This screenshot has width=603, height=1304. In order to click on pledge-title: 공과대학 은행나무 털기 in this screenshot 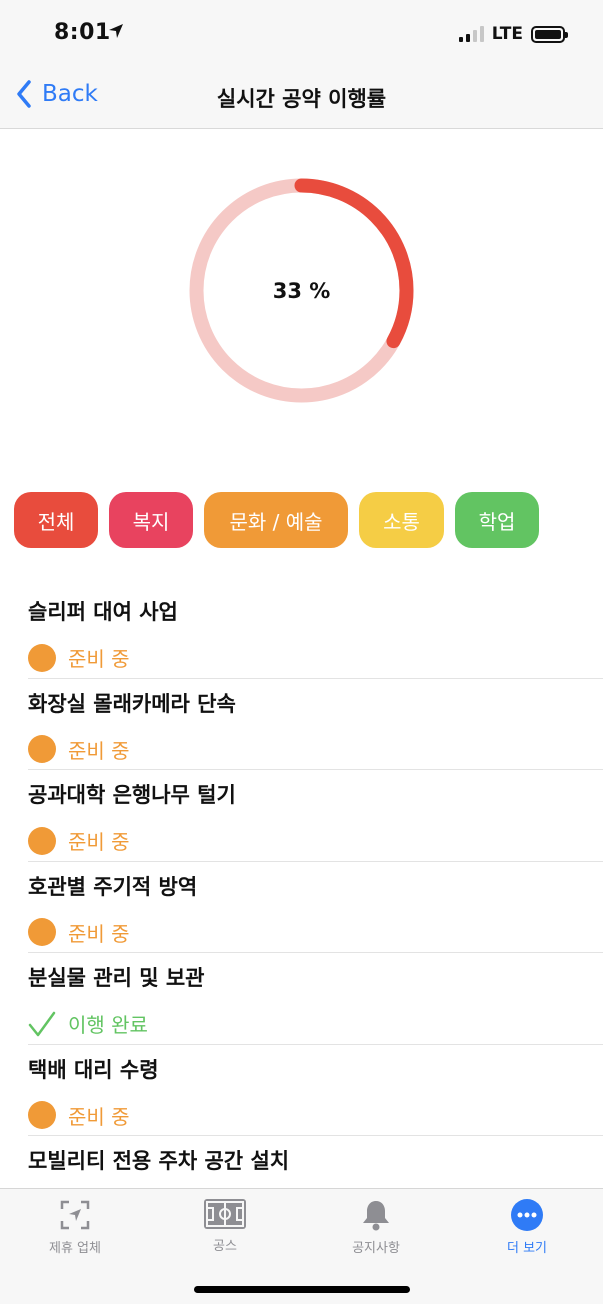, I will do `click(132, 795)`.